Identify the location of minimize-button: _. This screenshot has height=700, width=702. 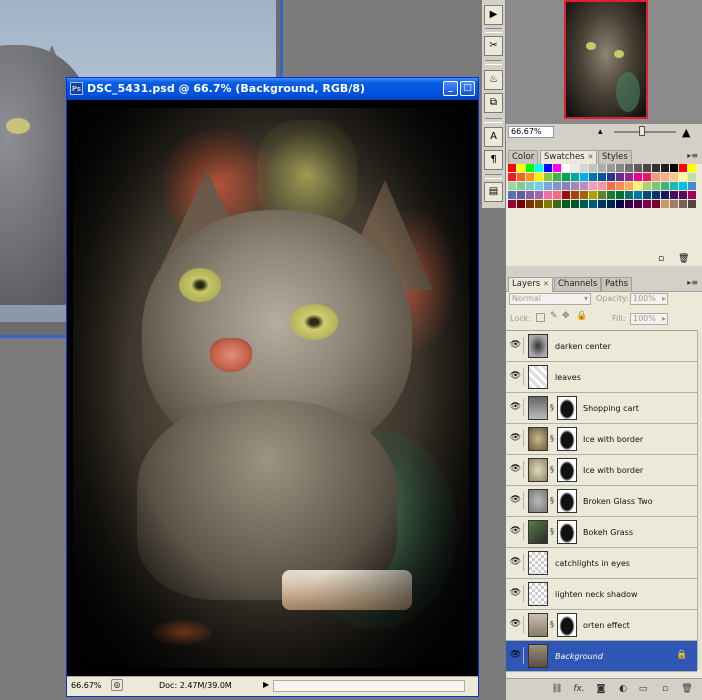
(450, 88).